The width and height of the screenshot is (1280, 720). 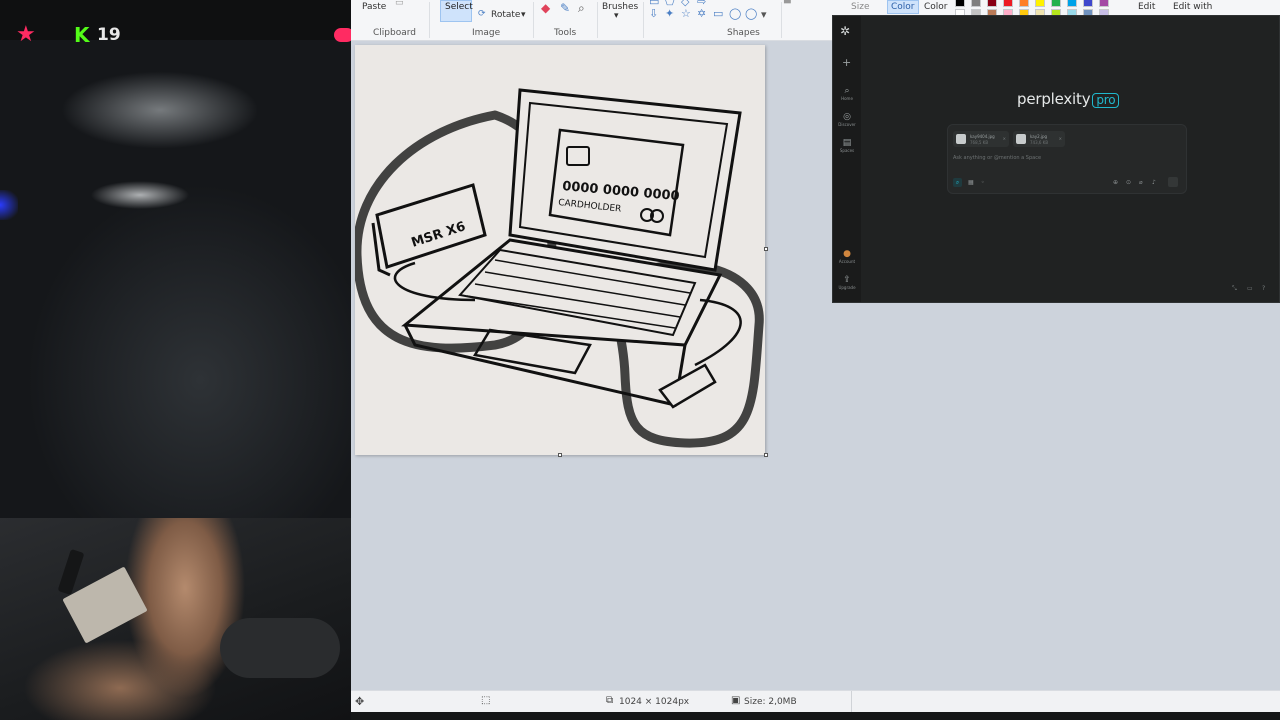 I want to click on microphone-icon: ♪, so click(x=1154, y=182).